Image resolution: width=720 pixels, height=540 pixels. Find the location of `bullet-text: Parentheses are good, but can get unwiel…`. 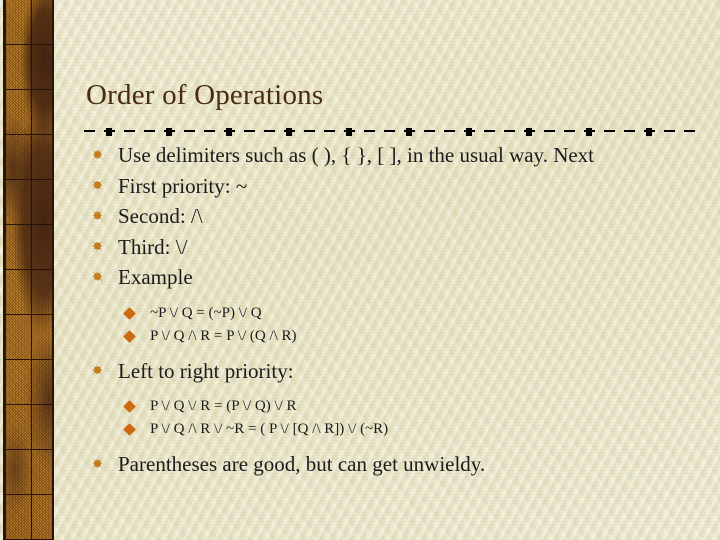

bullet-text: Parentheses are good, but can get unwiel… is located at coordinates (302, 464).